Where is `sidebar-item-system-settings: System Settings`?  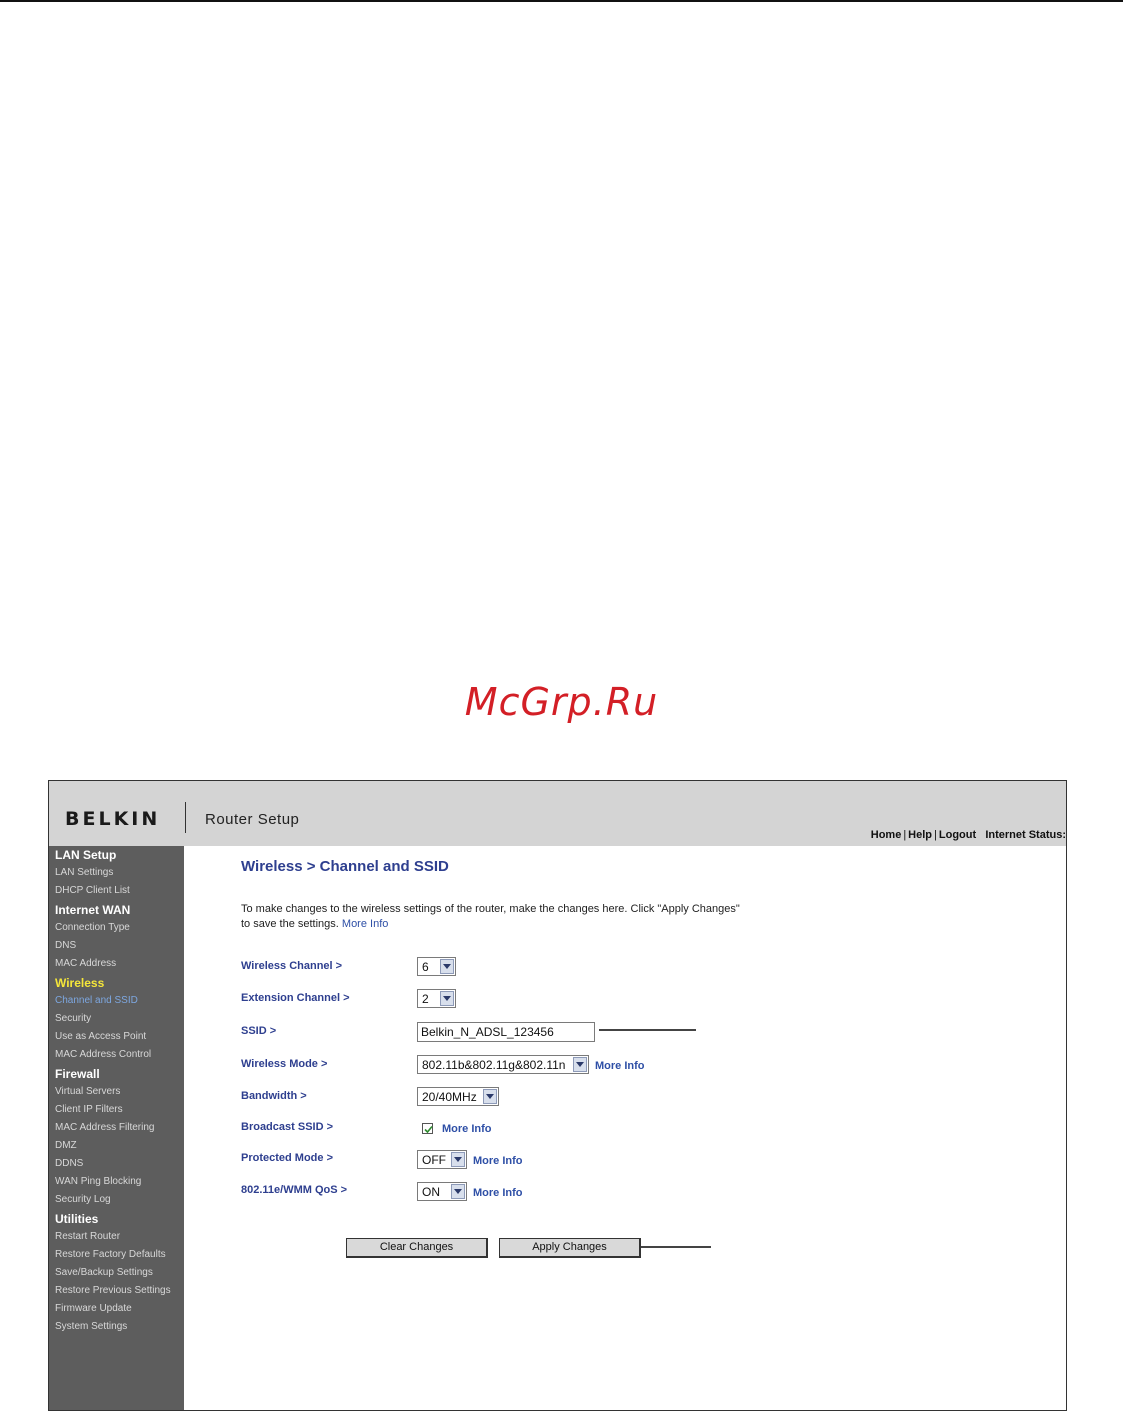 sidebar-item-system-settings: System Settings is located at coordinates (91, 1326).